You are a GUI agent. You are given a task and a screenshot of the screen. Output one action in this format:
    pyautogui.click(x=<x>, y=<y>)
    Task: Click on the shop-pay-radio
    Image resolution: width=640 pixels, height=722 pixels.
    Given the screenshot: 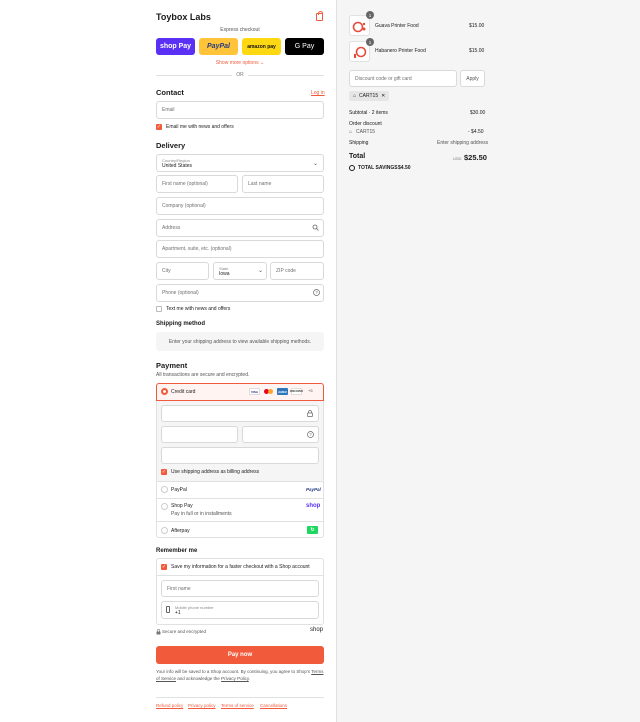 What is the action you would take?
    pyautogui.click(x=164, y=506)
    